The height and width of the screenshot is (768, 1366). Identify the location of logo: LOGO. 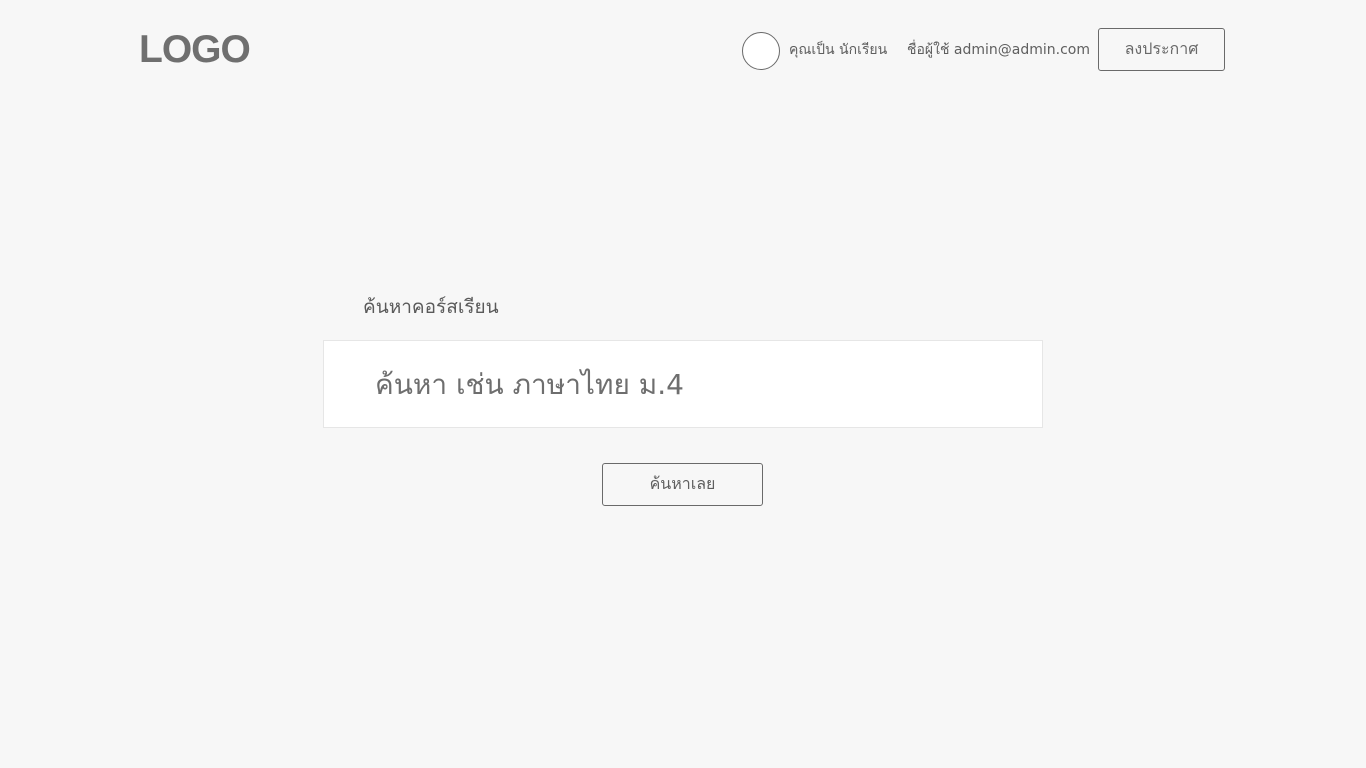
(195, 50).